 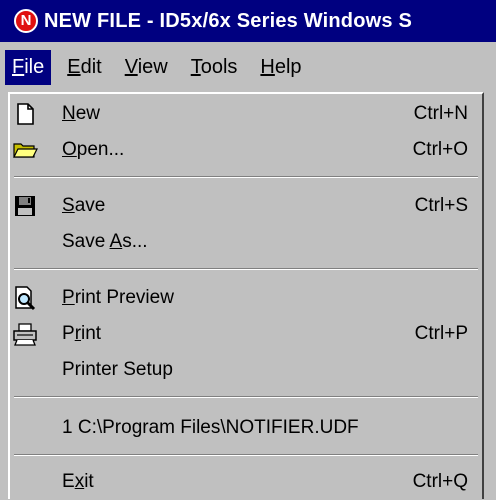 What do you see at coordinates (246, 370) in the screenshot?
I see `menu-item-printer-setup: Printer Setup` at bounding box center [246, 370].